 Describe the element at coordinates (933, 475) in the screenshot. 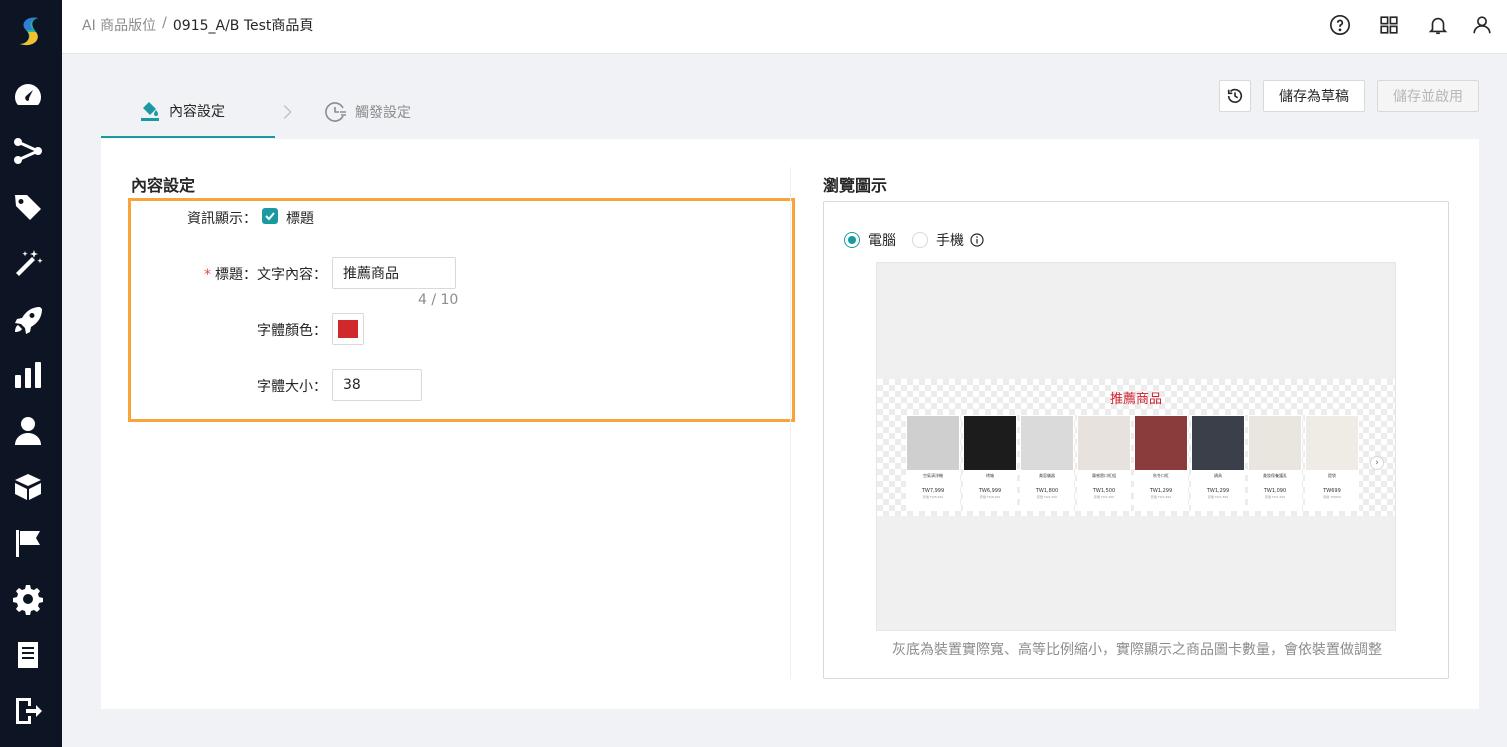

I see `product-name: 空氣清淨機` at that location.